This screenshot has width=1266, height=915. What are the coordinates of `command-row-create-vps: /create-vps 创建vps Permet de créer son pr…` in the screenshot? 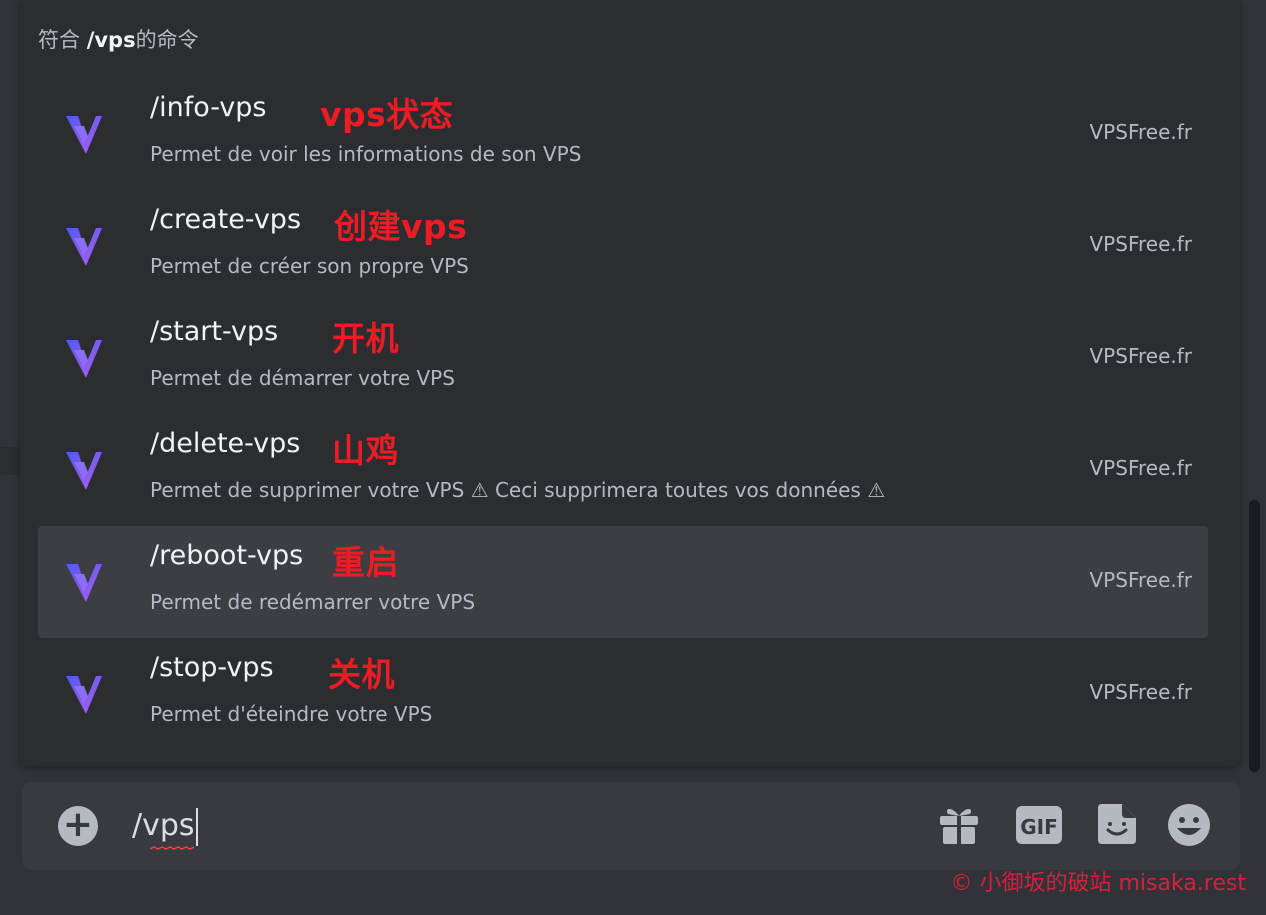 It's located at (623, 246).